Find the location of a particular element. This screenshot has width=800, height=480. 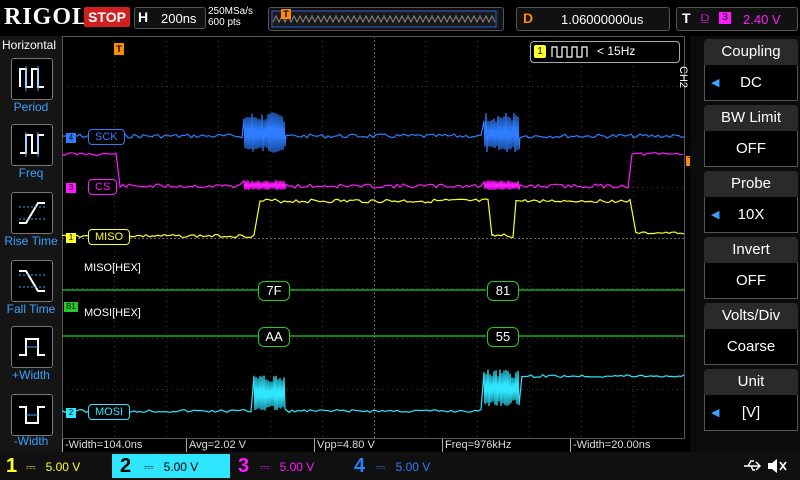

rise-time-label: Rise Time is located at coordinates (31, 241).